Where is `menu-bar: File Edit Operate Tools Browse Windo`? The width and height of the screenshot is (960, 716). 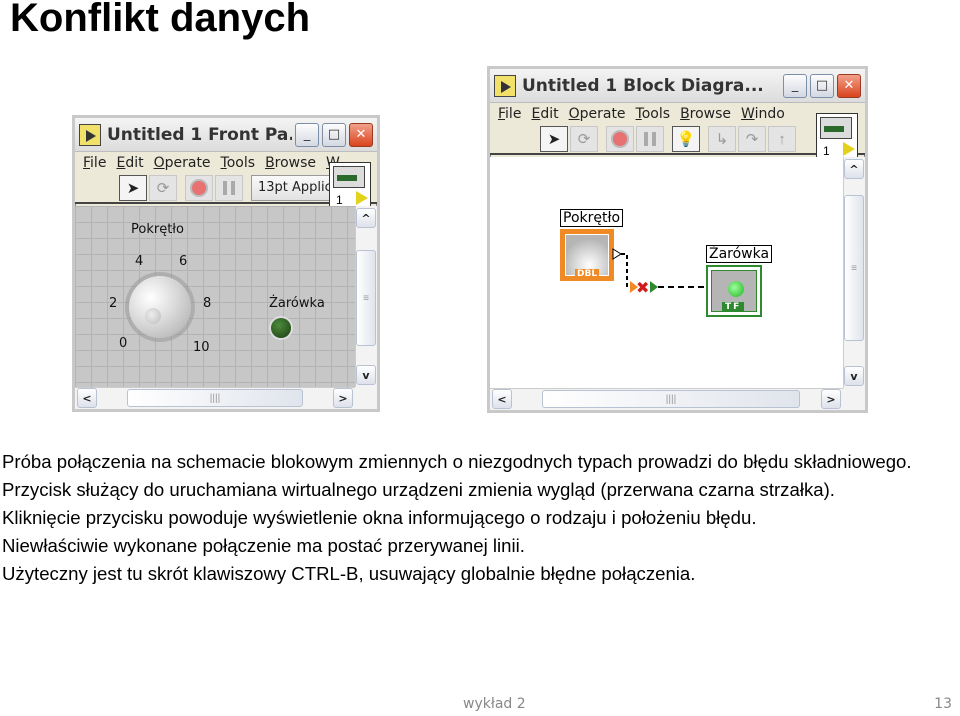
menu-bar: File Edit Operate Tools Browse Windo is located at coordinates (677, 114).